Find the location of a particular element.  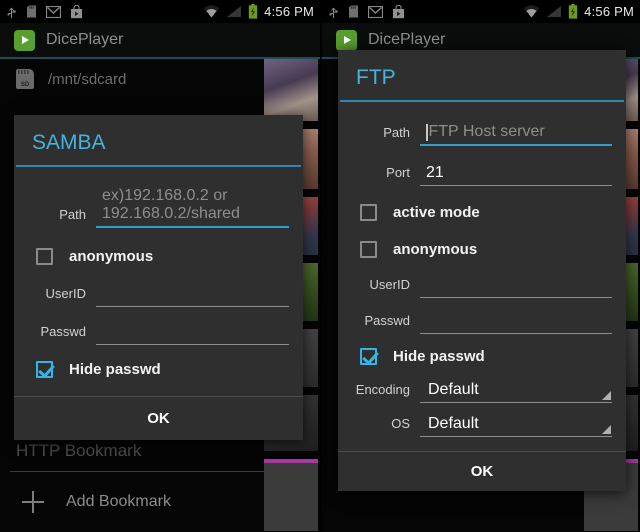

samba-path-input: ex)192.168.0.2 or 192.168.0.2/shared is located at coordinates (192, 207).